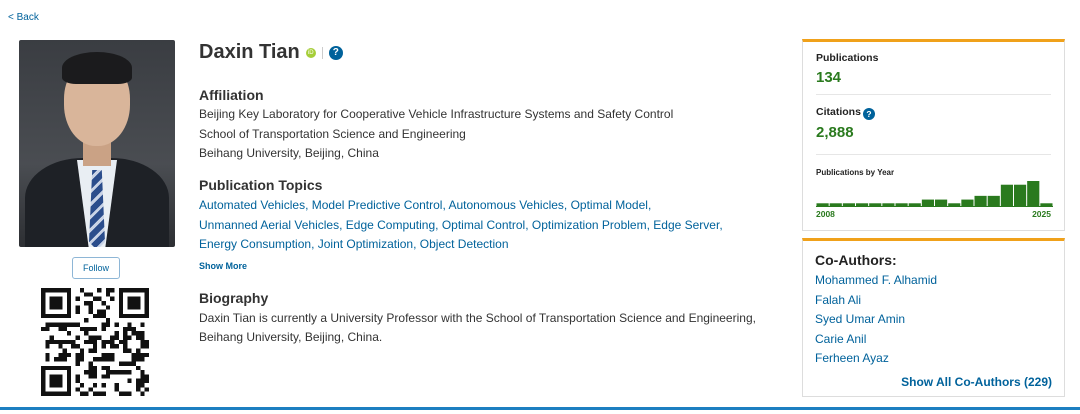 This screenshot has width=1080, height=414. What do you see at coordinates (847, 58) in the screenshot?
I see `publications-label: Publications` at bounding box center [847, 58].